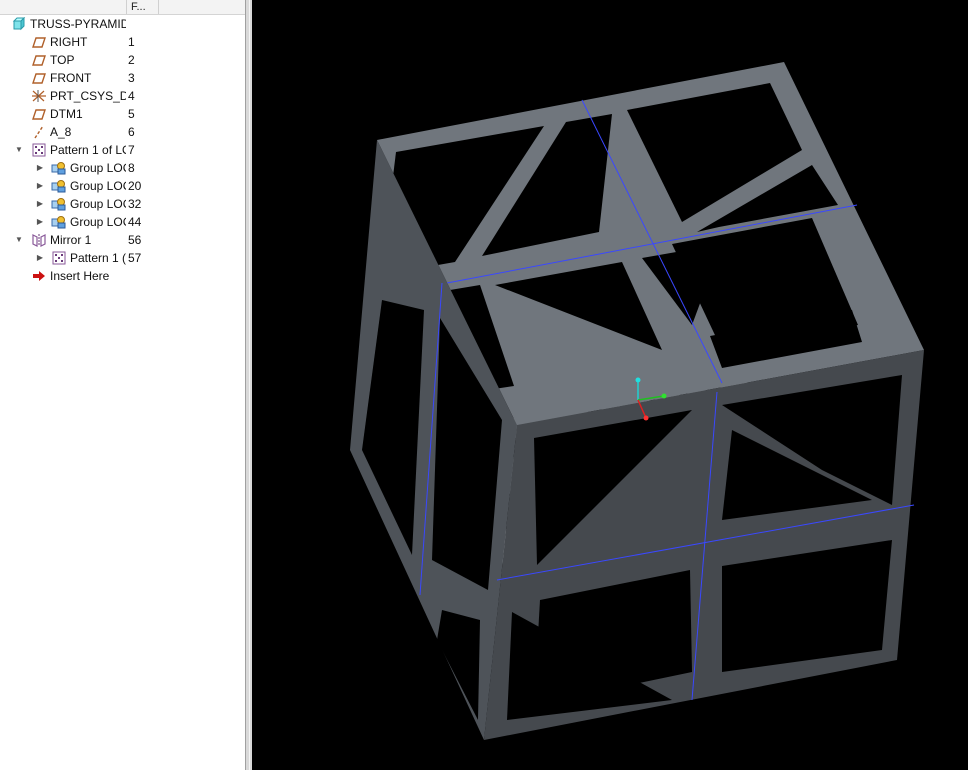 This screenshot has height=770, width=968. I want to click on tree-item-label: RIGHT, so click(69, 42).